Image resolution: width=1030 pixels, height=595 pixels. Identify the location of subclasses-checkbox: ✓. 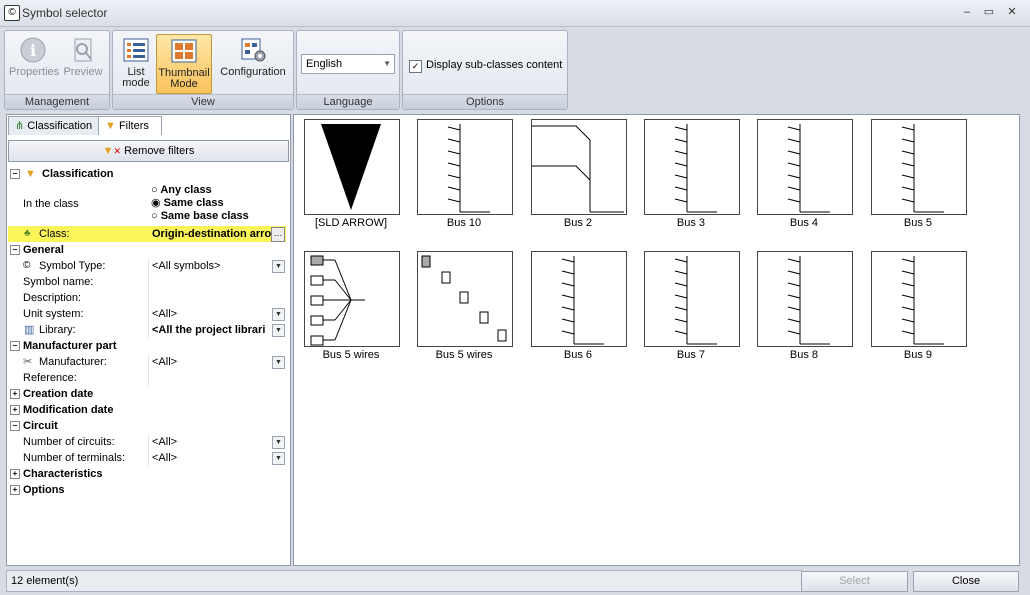
(415, 66).